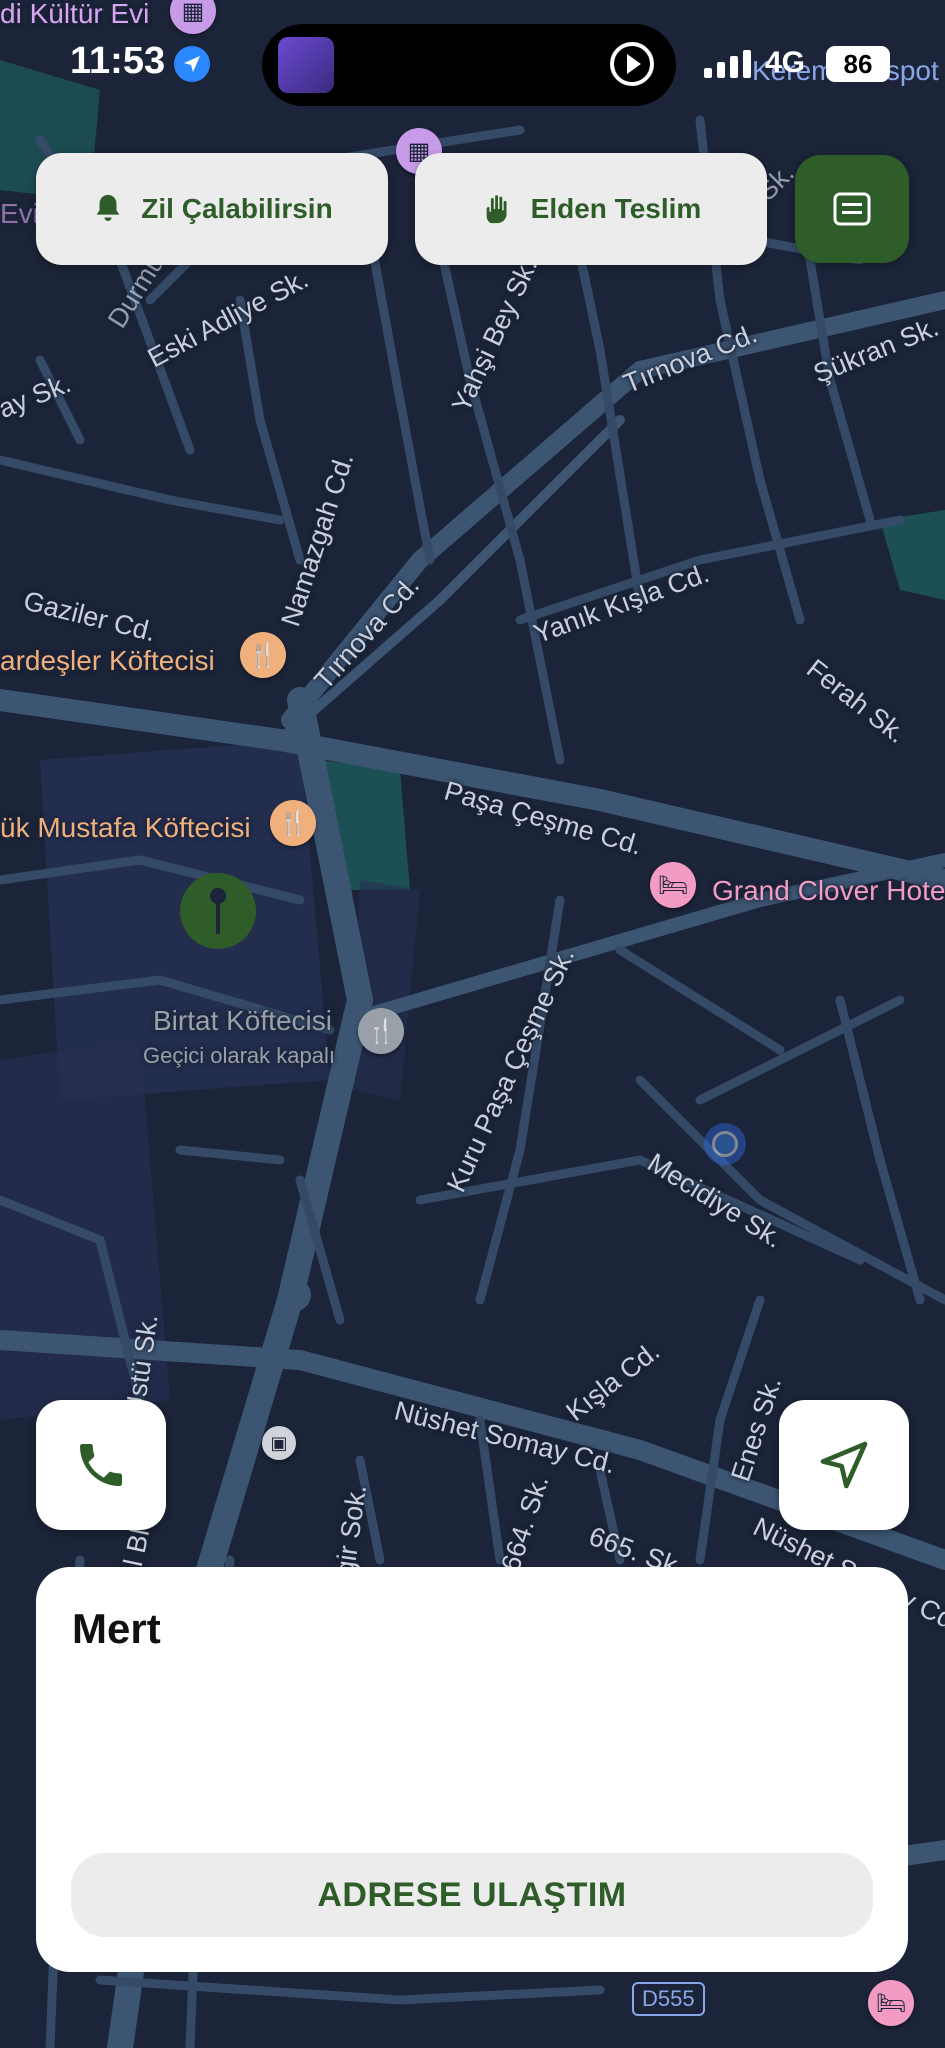 This screenshot has width=945, height=2048. Describe the element at coordinates (108, 208) in the screenshot. I see `bell-icon` at that location.